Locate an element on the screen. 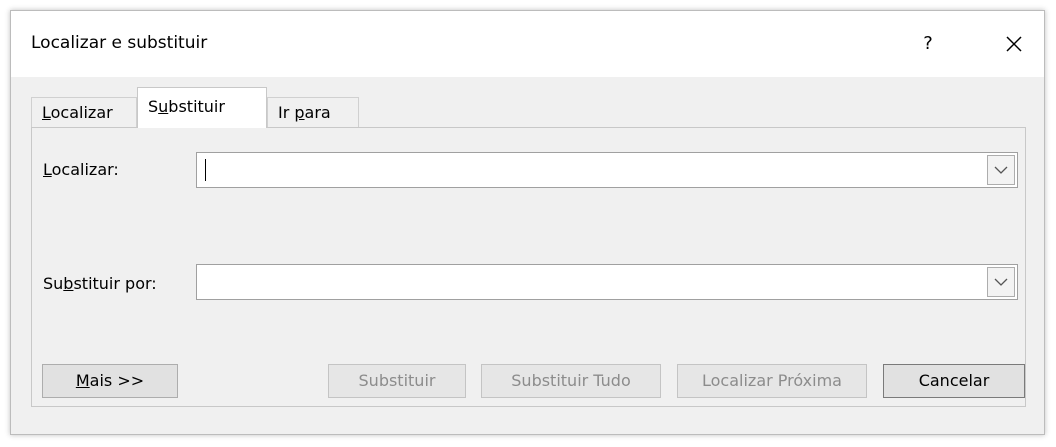  replace-label-pre: Su is located at coordinates (53, 283).